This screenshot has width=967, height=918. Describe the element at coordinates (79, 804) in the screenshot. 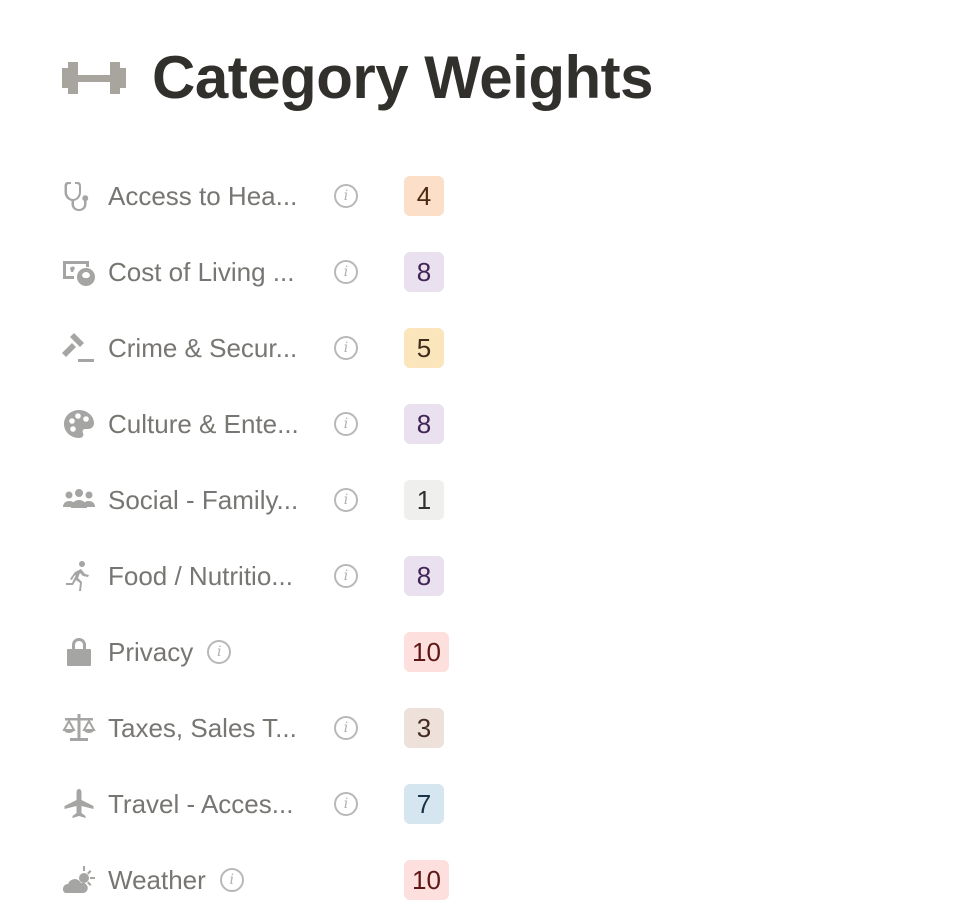

I see `airplane-icon` at that location.